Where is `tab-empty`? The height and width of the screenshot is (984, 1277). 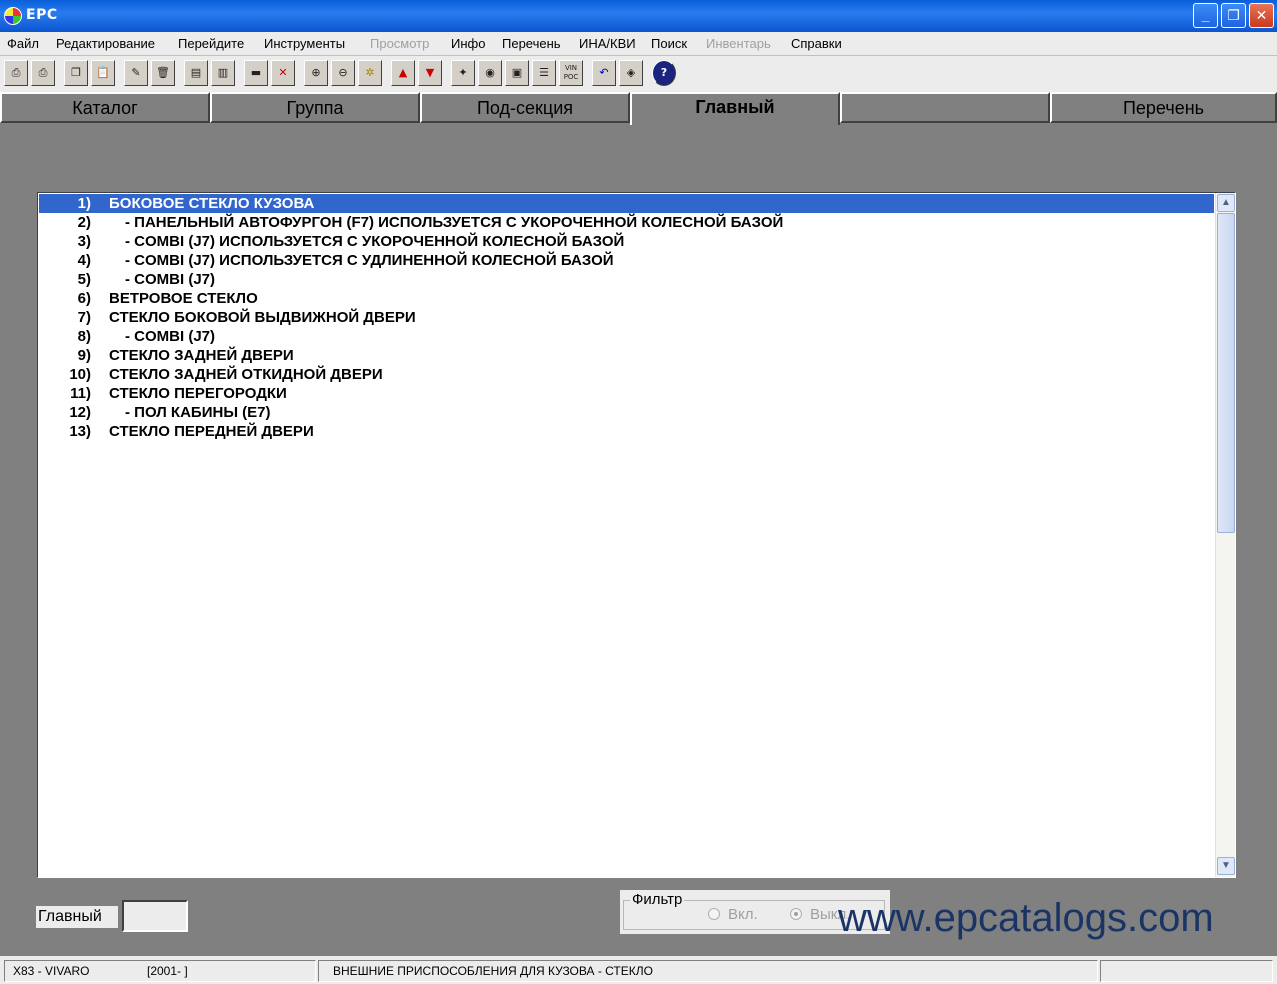 tab-empty is located at coordinates (945, 107).